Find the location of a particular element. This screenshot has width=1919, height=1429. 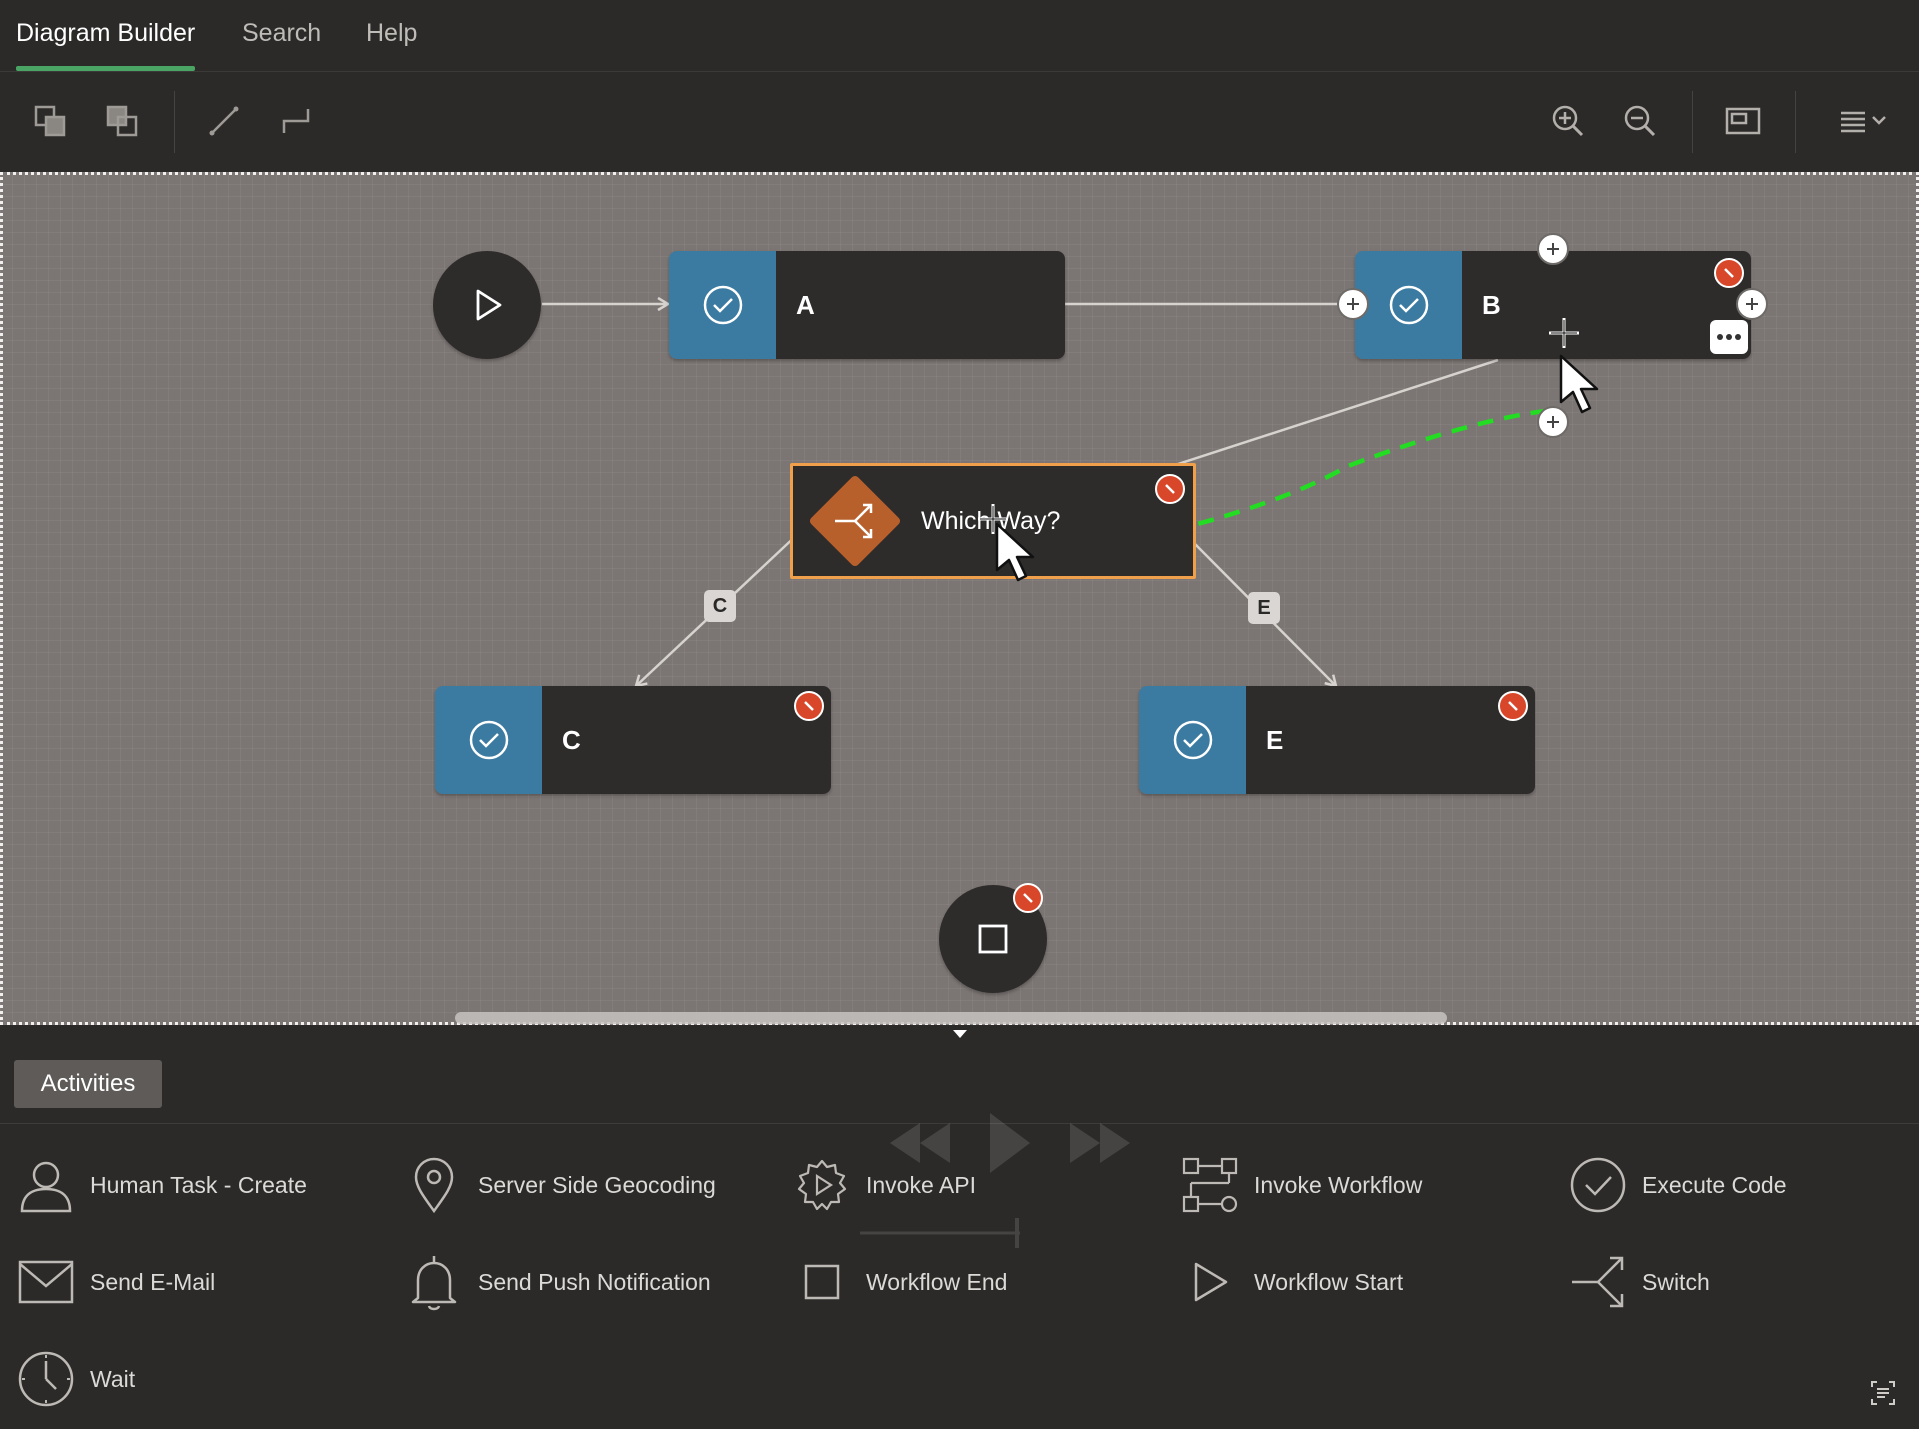

activity-label: Human Task - Create is located at coordinates (198, 1184).